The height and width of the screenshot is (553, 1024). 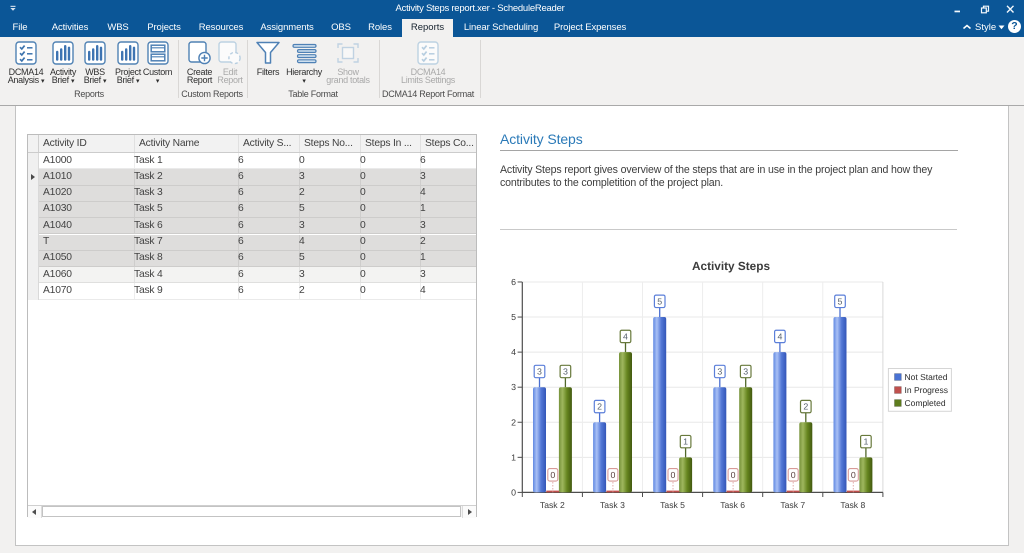 What do you see at coordinates (926, 377) in the screenshot?
I see `svg-text: Not Started` at bounding box center [926, 377].